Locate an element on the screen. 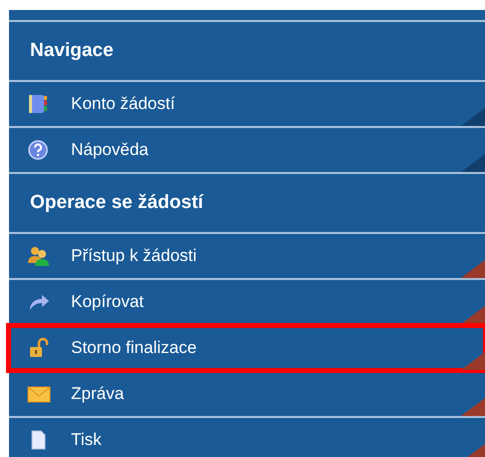 The image size is (485, 457). menu-item: Nápověda is located at coordinates (247, 150).